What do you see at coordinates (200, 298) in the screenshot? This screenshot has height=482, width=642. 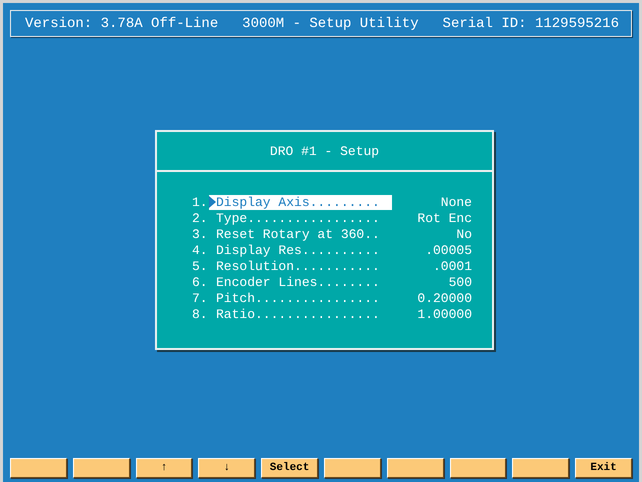 I see `item-number: 7.` at bounding box center [200, 298].